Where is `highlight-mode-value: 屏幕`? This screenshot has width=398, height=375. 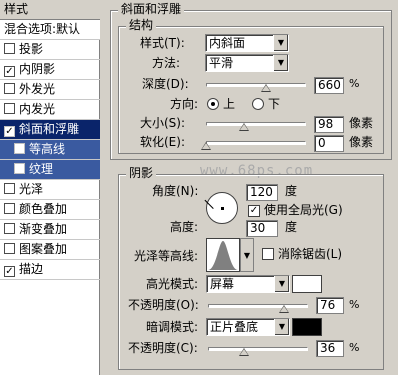 highlight-mode-value: 屏幕 is located at coordinates (222, 284).